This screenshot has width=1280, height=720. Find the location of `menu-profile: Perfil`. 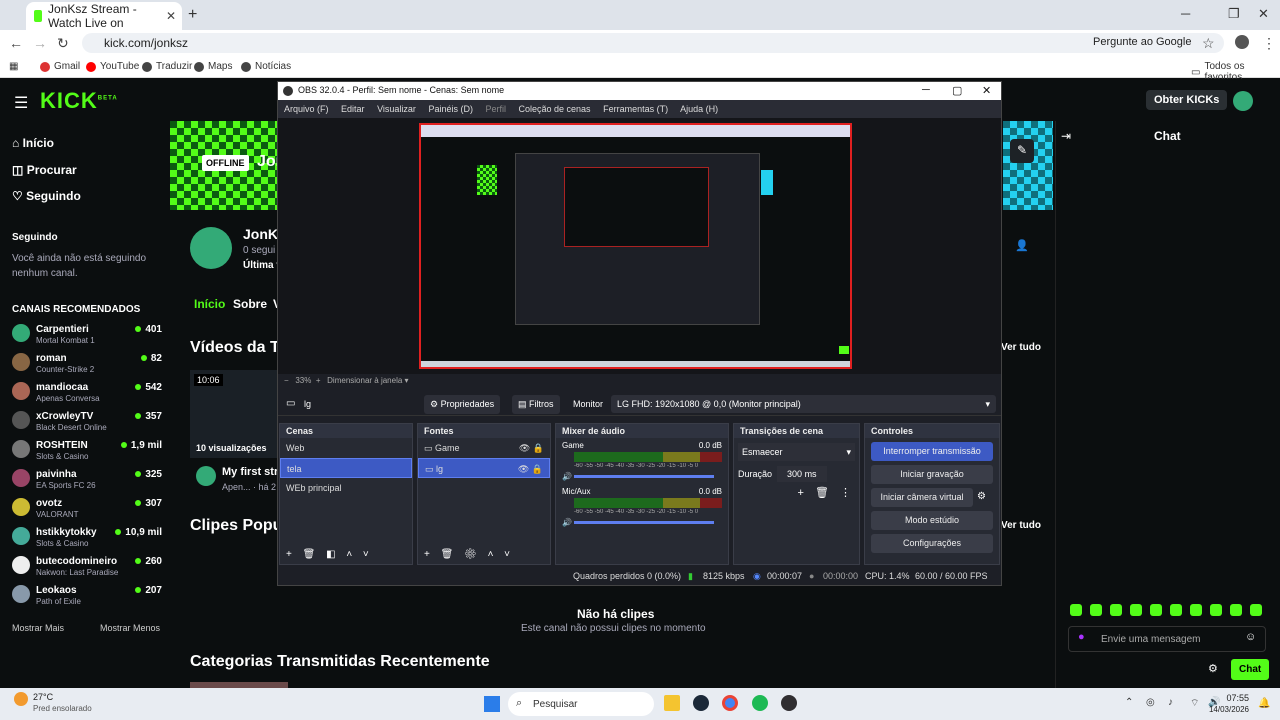

menu-profile: Perfil is located at coordinates (495, 109).